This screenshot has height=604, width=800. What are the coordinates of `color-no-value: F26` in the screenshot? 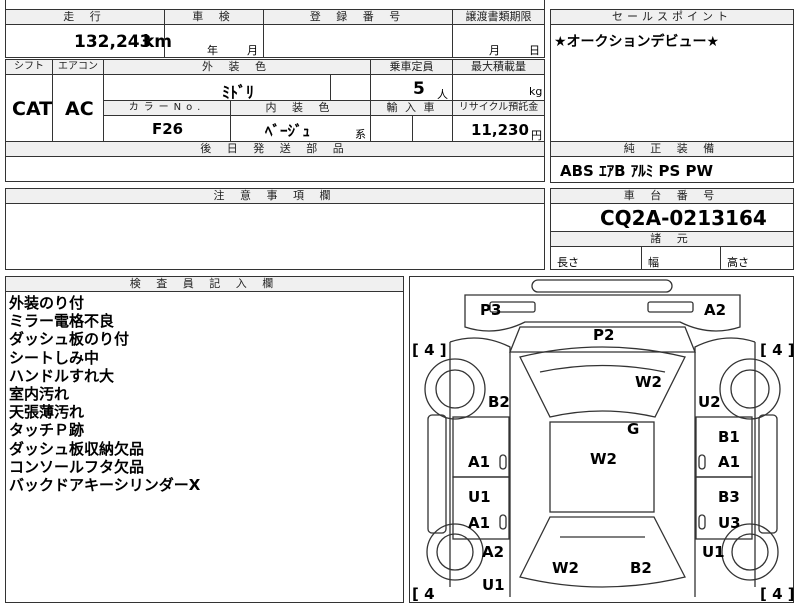 It's located at (168, 129).